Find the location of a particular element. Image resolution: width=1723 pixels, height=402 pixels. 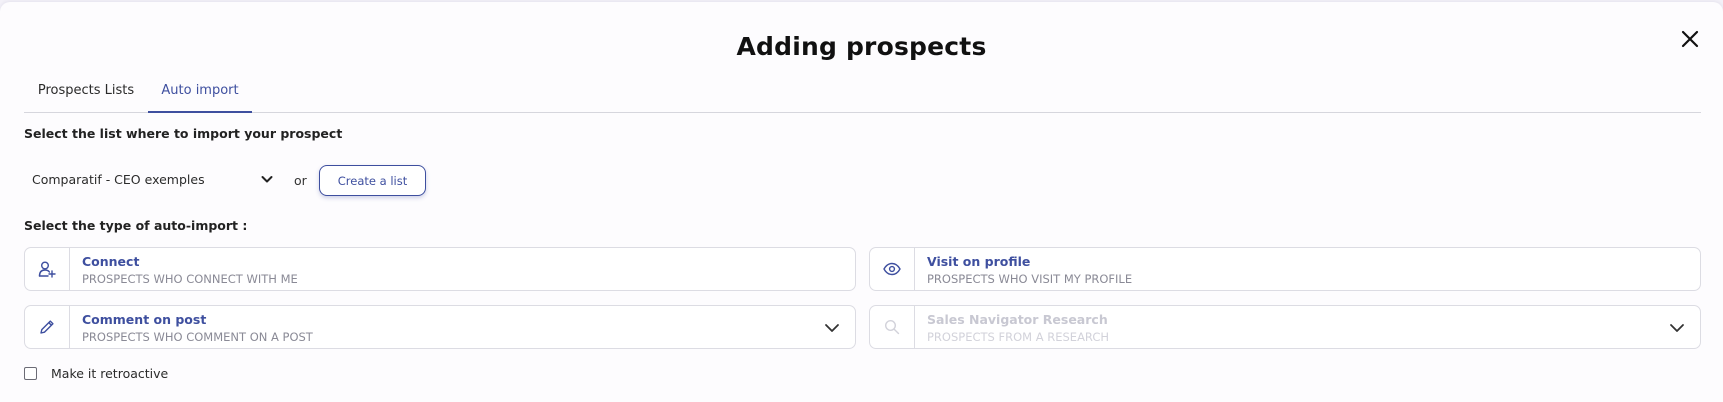

create-list-button: Create a list is located at coordinates (372, 180).